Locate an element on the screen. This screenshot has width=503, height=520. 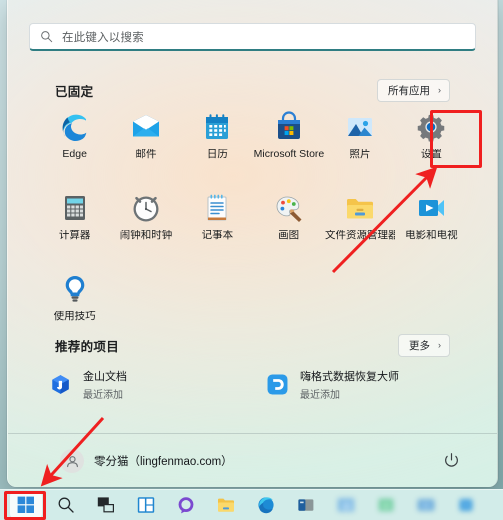
app-label: 文件资源管理器 is located at coordinates (359, 235).